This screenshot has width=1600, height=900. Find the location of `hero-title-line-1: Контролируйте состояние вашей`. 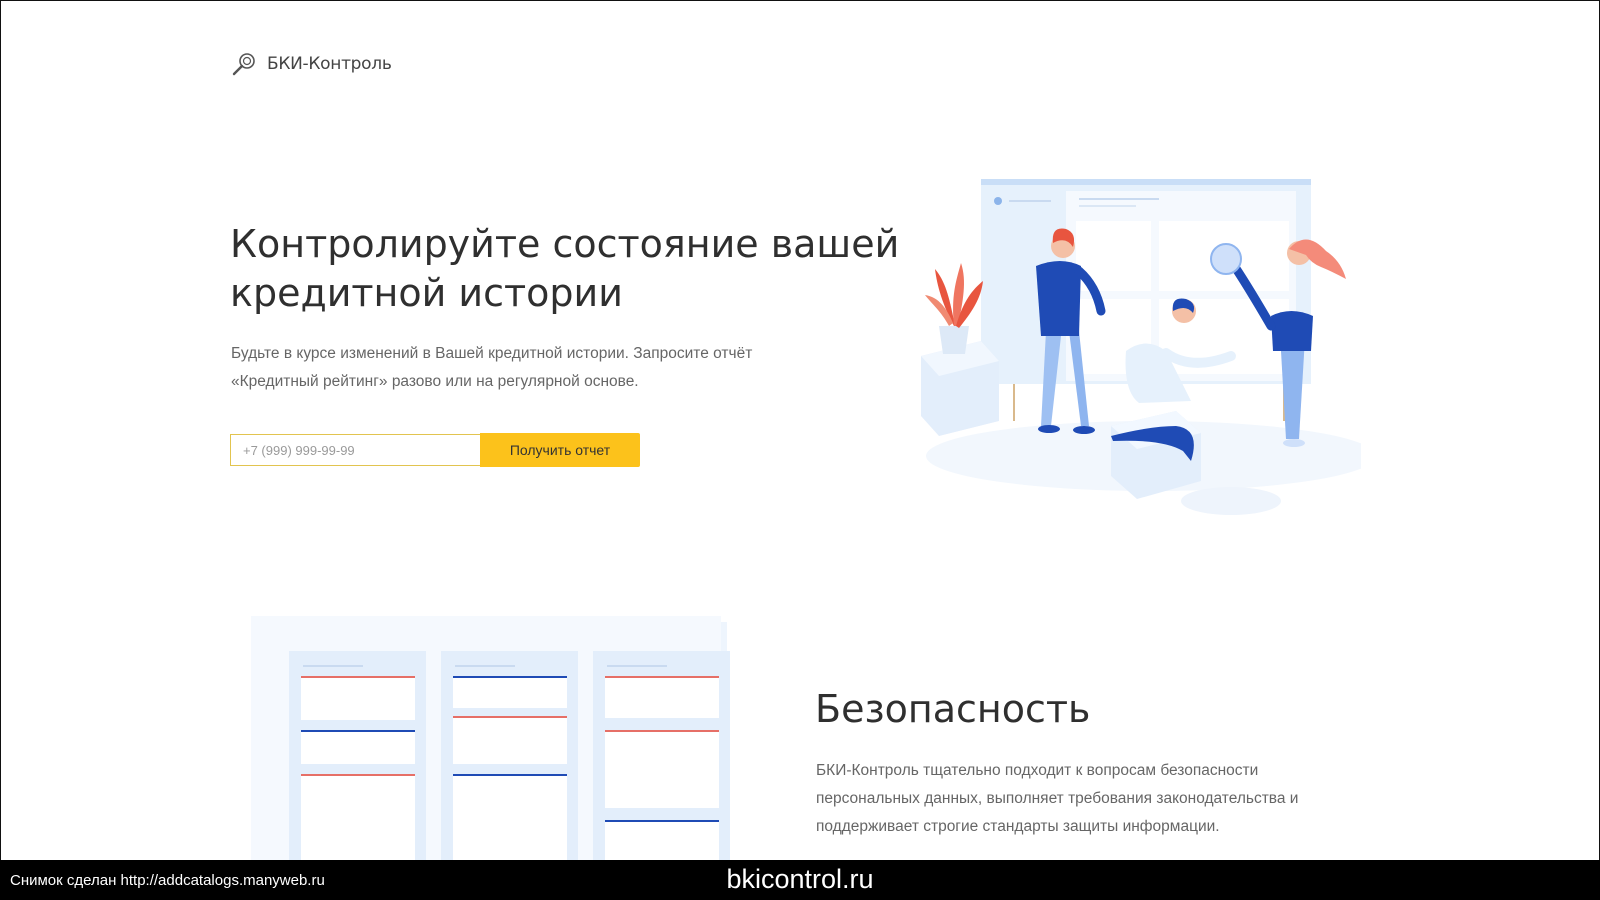

hero-title-line-1: Контролируйте состояние вашей is located at coordinates (565, 244).